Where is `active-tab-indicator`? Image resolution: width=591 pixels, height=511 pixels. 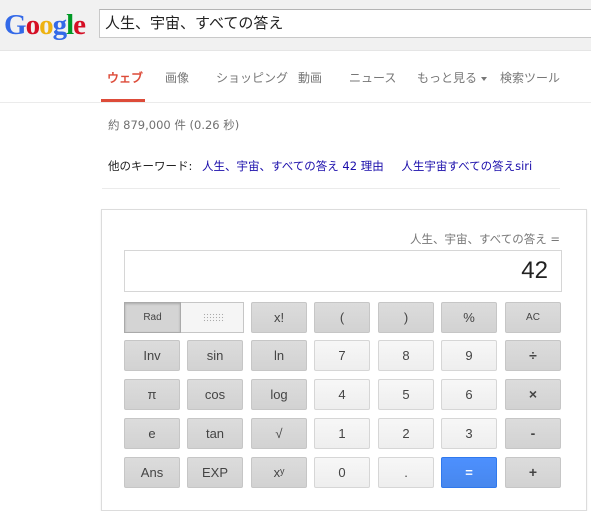 active-tab-indicator is located at coordinates (123, 100).